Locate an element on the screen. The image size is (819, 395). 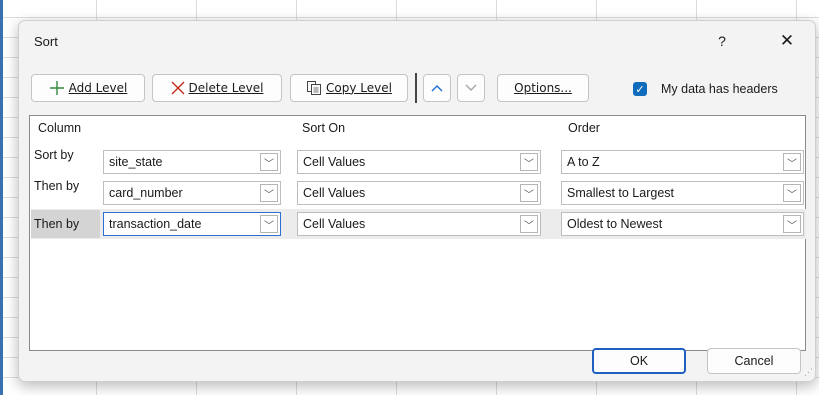
order-select-value: A to Z is located at coordinates (583, 162).